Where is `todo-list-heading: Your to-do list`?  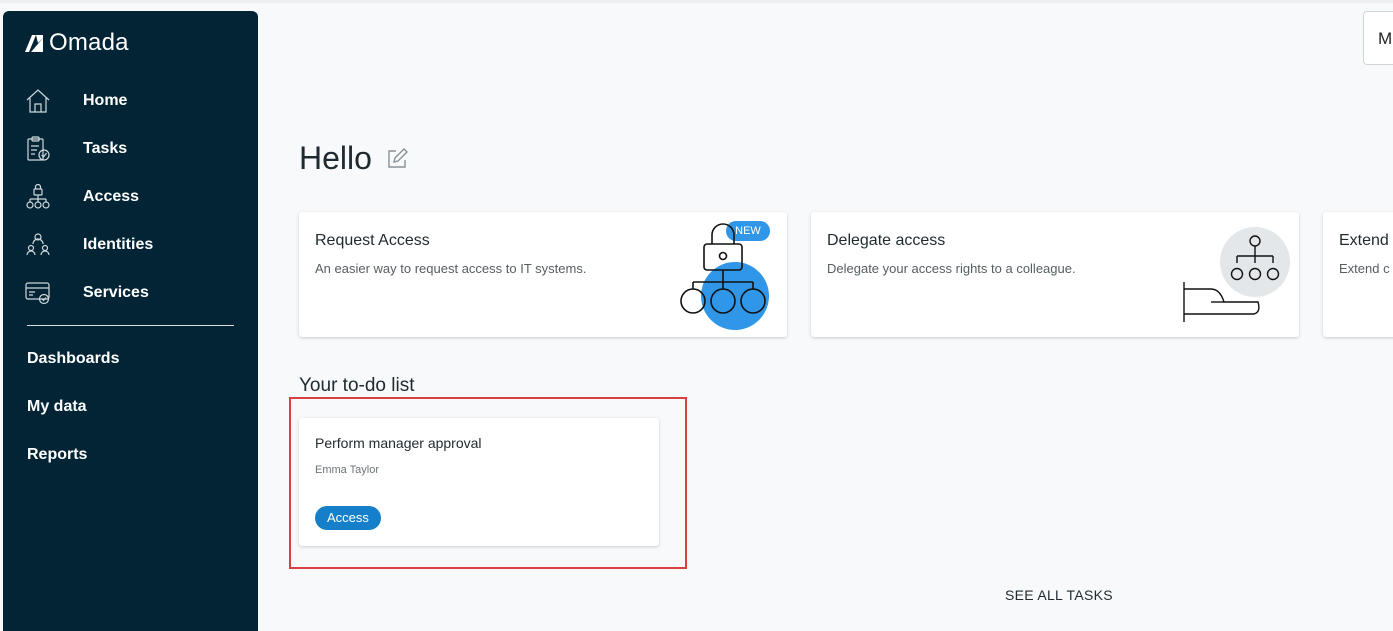 todo-list-heading: Your to-do list is located at coordinates (357, 385).